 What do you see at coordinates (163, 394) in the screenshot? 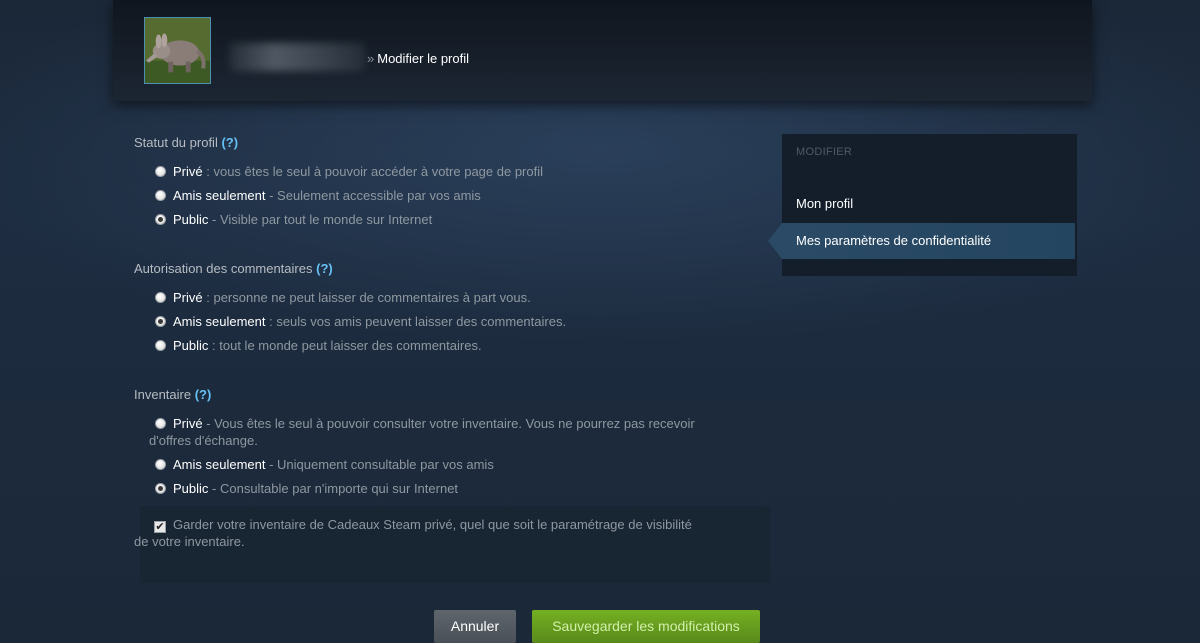
I see `inventory-label: Inventaire` at bounding box center [163, 394].